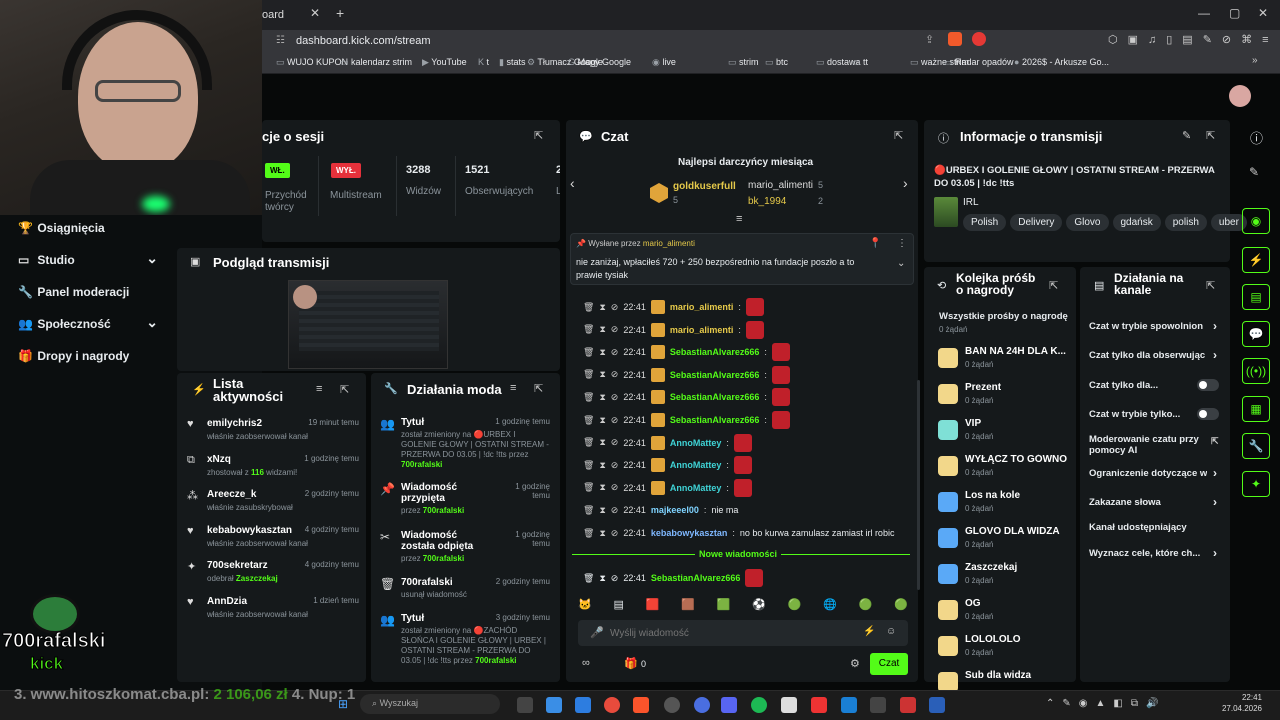 The image size is (1280, 720). Describe the element at coordinates (612, 705) in the screenshot. I see `chrome-icon` at that location.